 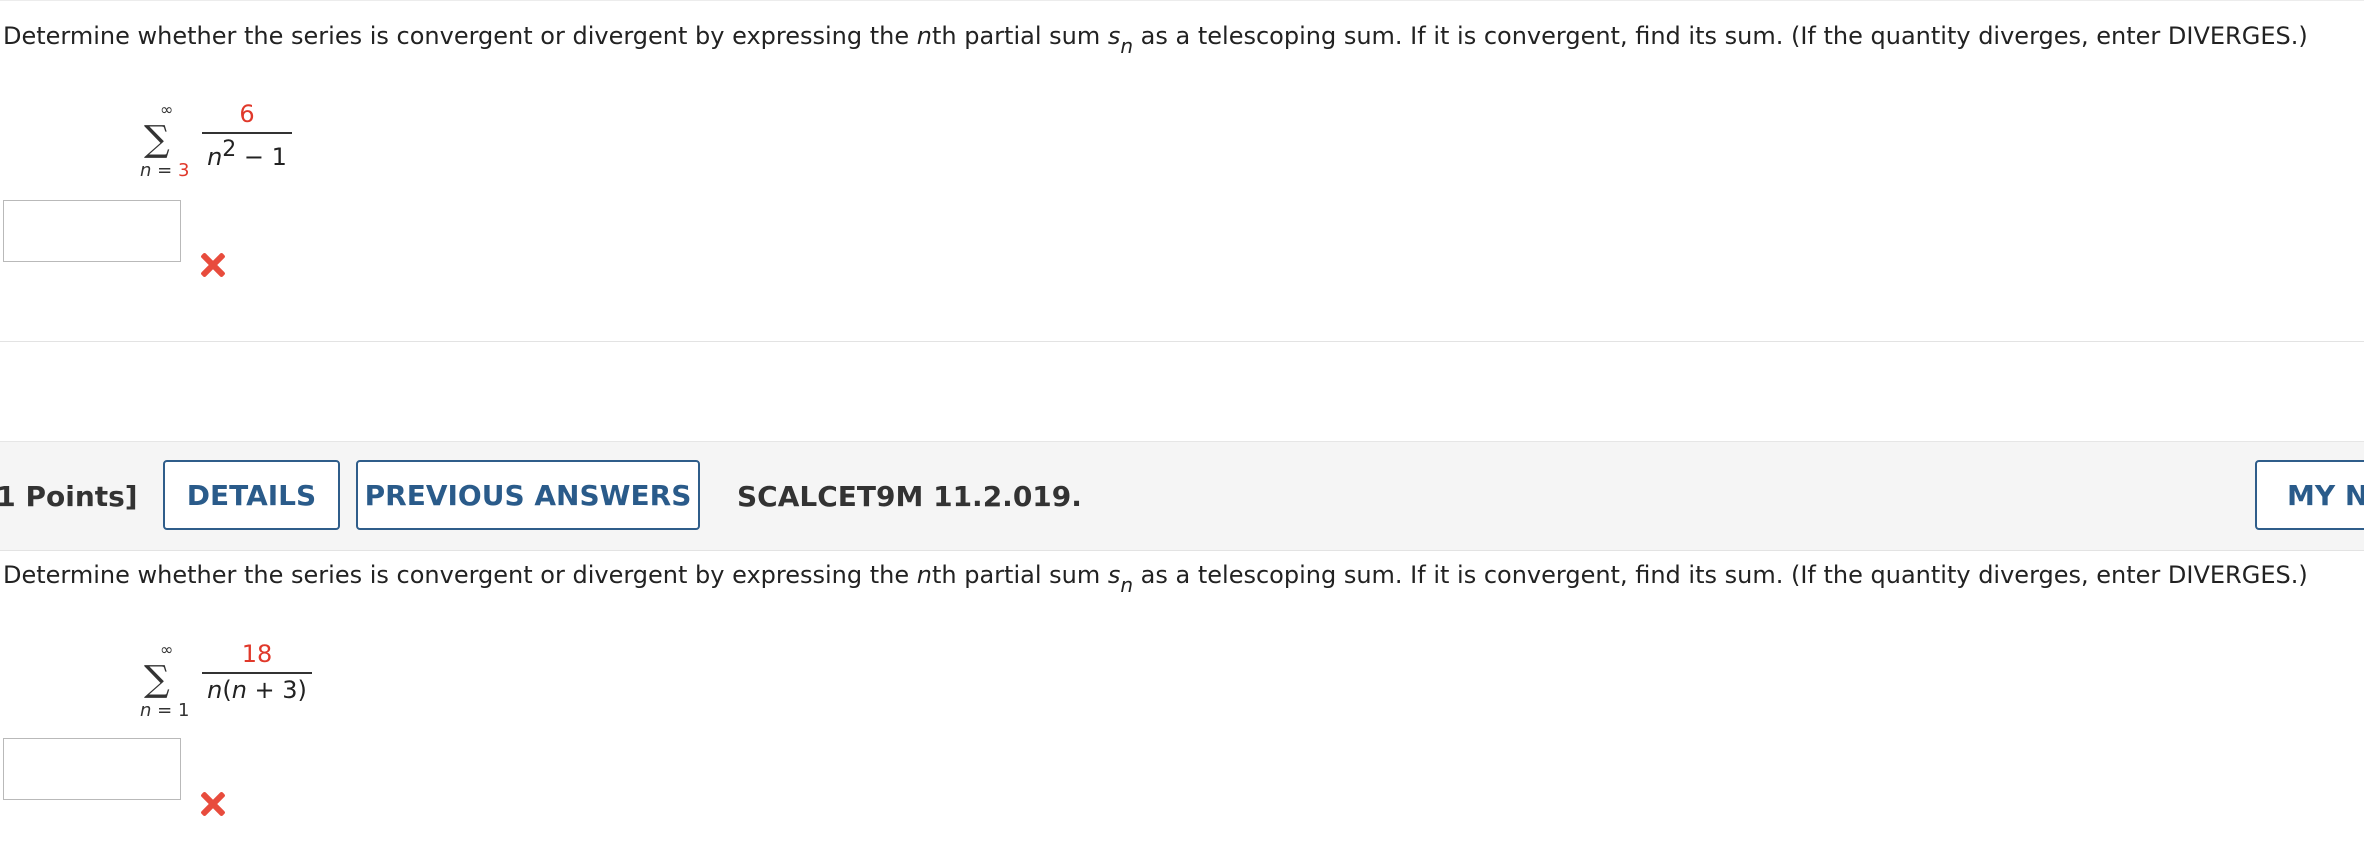 I want to click on my-notes-button: MY NOTES, so click(x=2309, y=495).